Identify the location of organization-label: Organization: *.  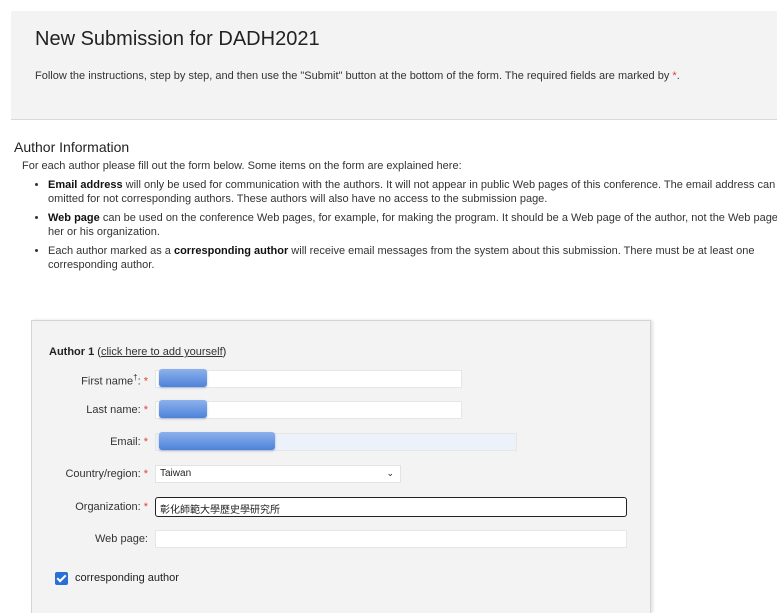
(111, 507).